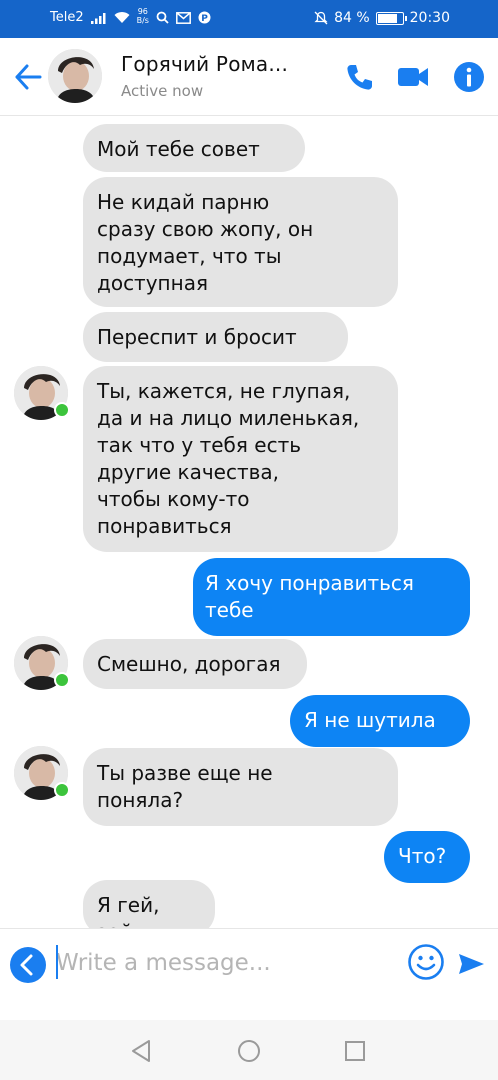  I want to click on network-speed: 96 B/s, so click(143, 16).